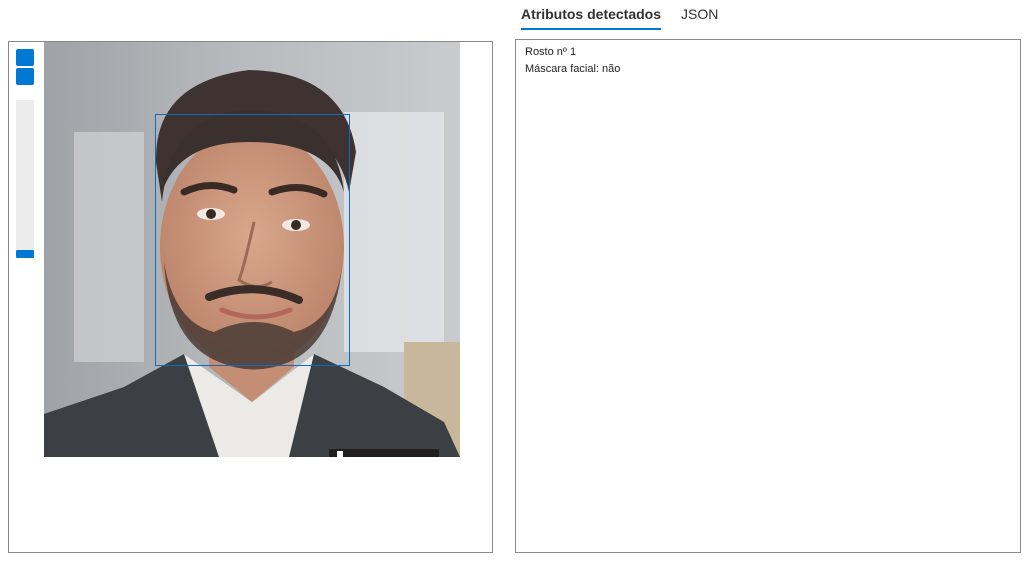  I want to click on image-tooltip, so click(384, 453).